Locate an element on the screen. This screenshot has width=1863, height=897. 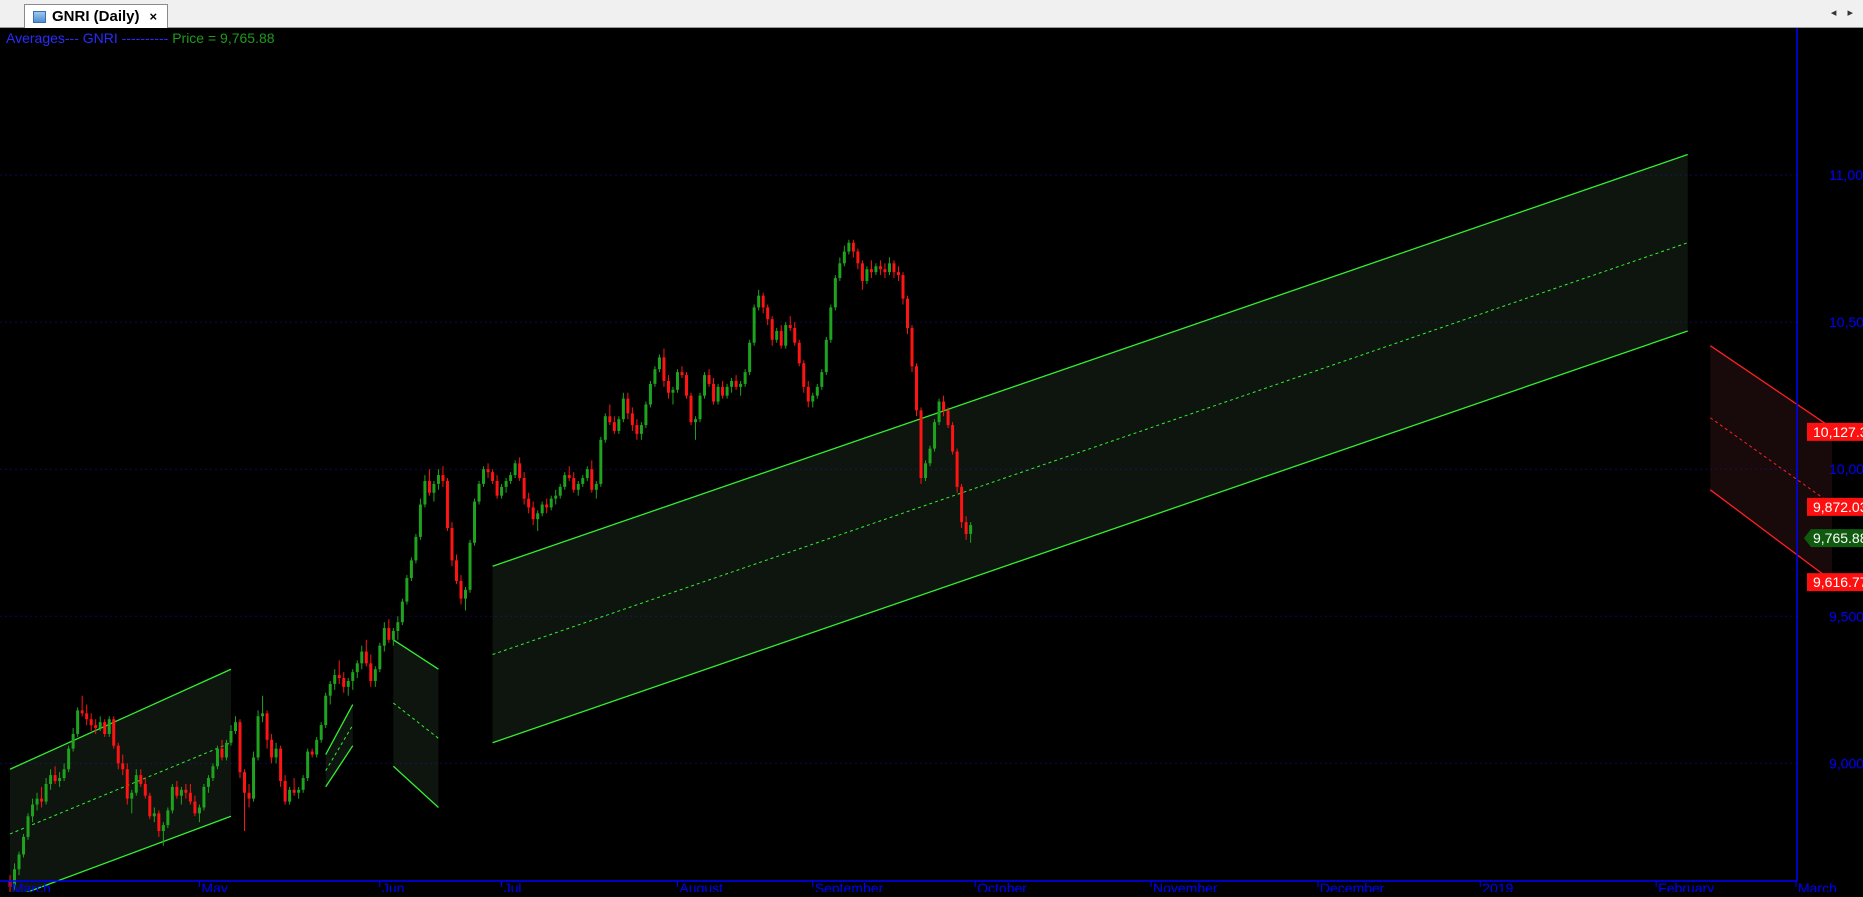
price-label: 9,616.77 is located at coordinates (1835, 582).